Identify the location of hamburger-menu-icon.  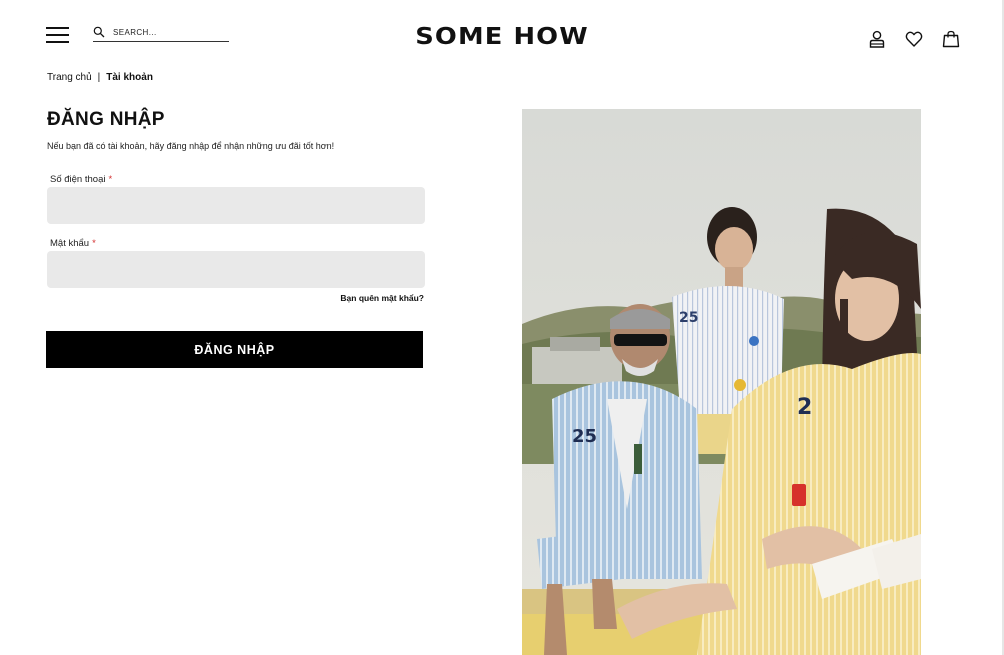
(57, 35).